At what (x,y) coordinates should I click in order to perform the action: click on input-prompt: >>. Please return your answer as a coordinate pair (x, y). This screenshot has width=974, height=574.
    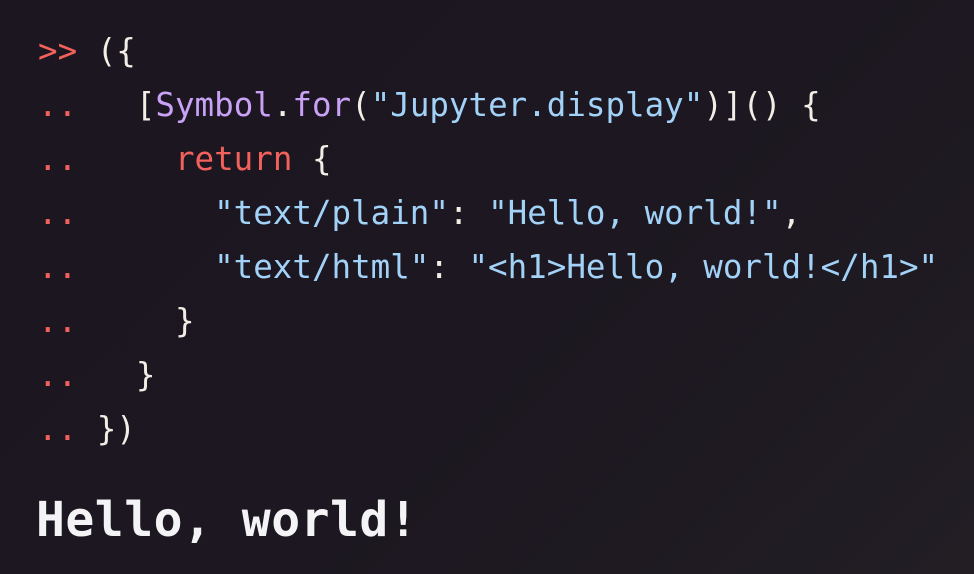
    Looking at the image, I should click on (58, 51).